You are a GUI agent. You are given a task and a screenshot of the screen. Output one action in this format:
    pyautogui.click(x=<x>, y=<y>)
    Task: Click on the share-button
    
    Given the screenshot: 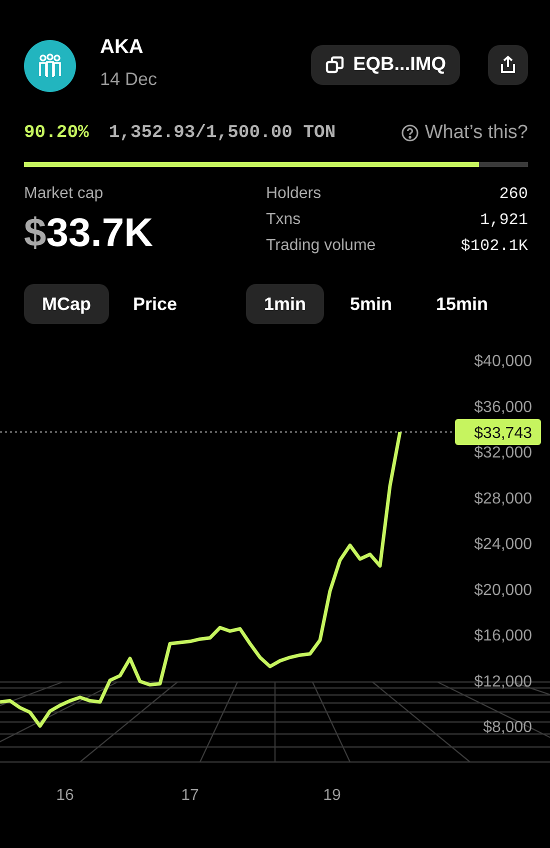 What is the action you would take?
    pyautogui.click(x=508, y=65)
    